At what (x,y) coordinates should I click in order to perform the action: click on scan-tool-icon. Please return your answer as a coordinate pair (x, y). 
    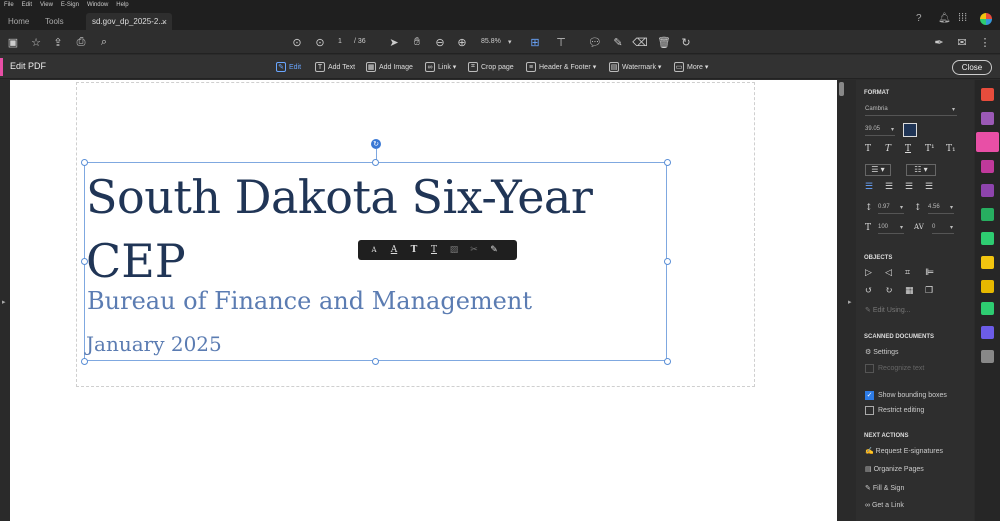
    Looking at the image, I should click on (987, 238).